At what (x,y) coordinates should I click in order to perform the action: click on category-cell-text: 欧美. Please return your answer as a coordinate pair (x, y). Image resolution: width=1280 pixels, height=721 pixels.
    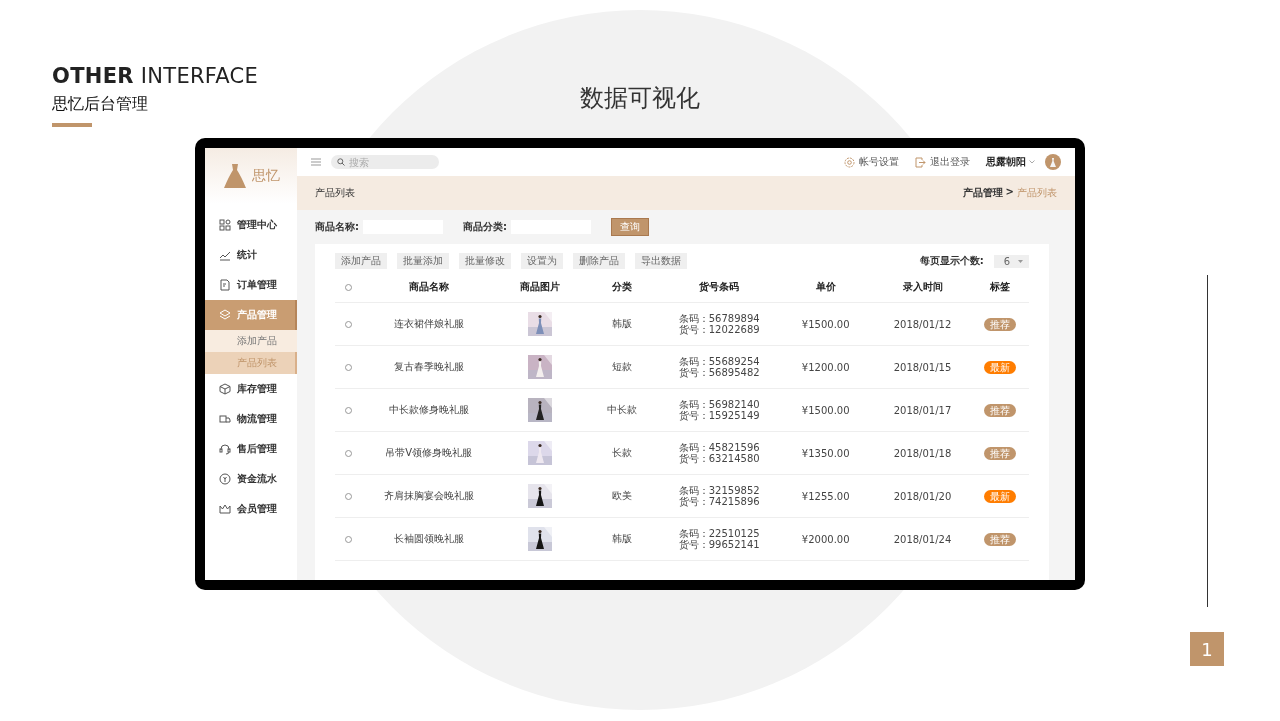
    Looking at the image, I should click on (622, 496).